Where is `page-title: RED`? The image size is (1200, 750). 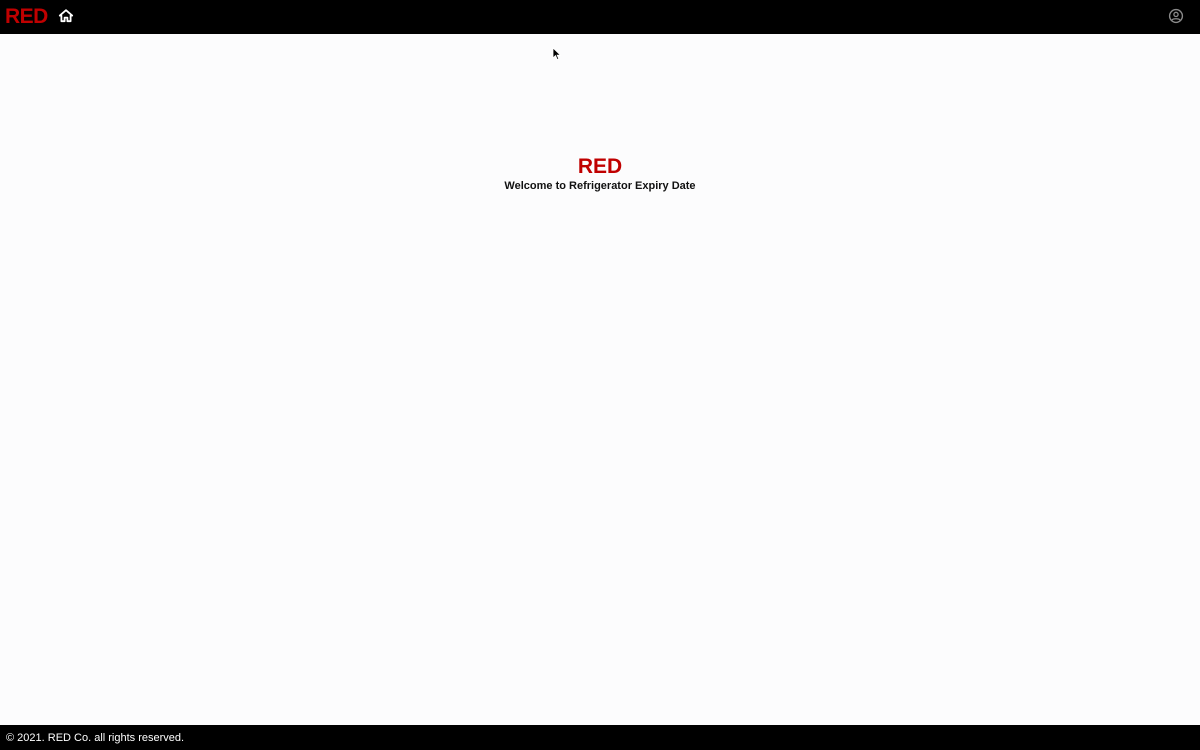 page-title: RED is located at coordinates (600, 166).